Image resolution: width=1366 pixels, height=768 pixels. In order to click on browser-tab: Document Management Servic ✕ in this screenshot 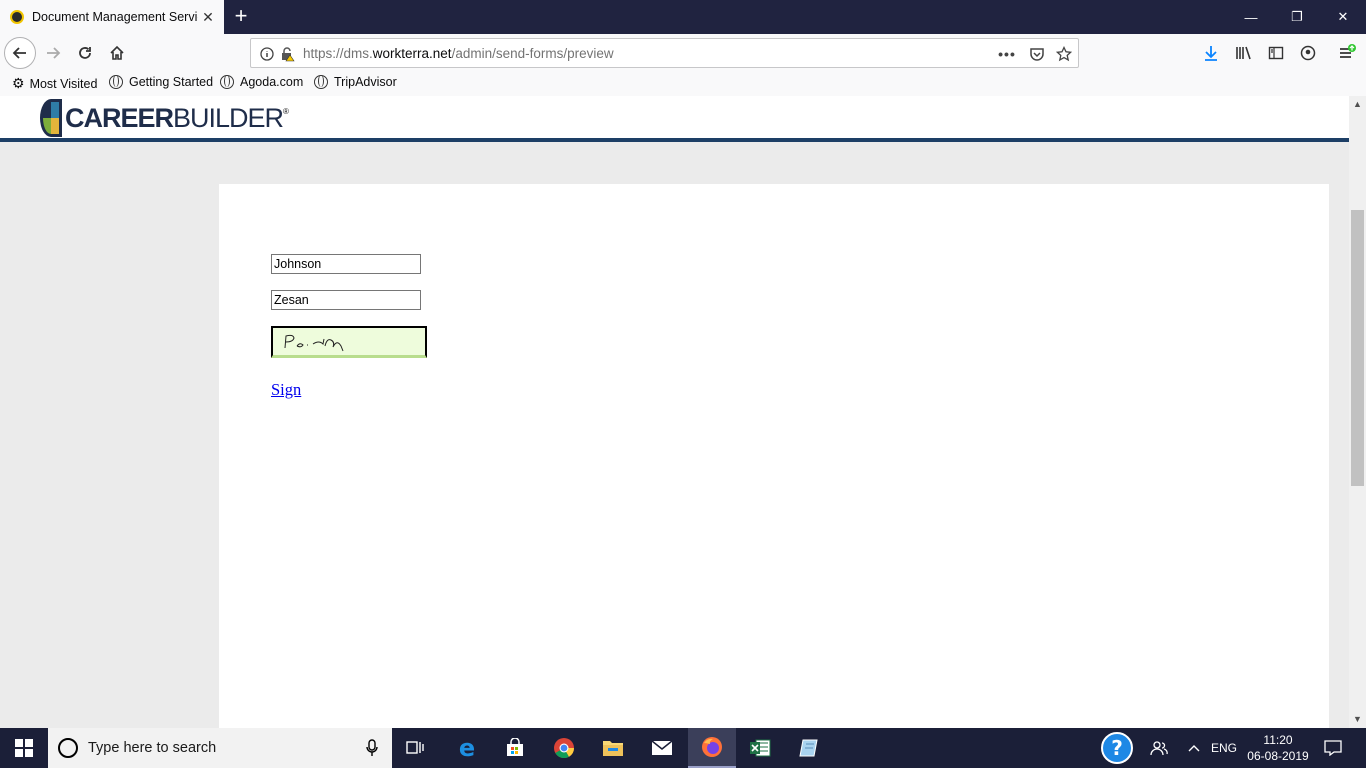, I will do `click(112, 17)`.